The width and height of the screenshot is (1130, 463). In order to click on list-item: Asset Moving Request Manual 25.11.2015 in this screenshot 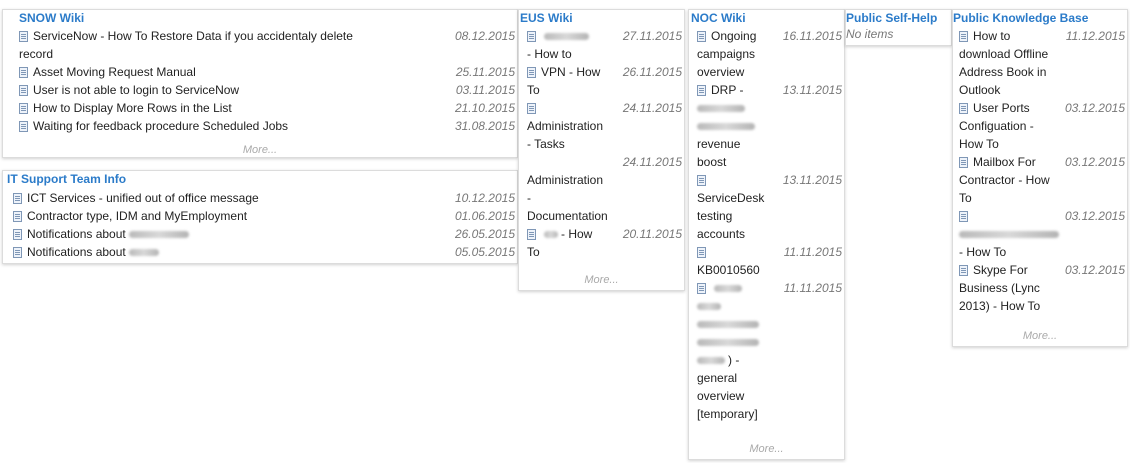, I will do `click(267, 72)`.